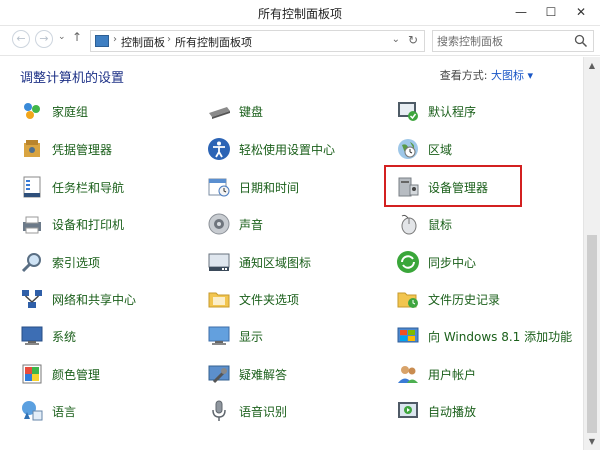 The height and width of the screenshot is (450, 600). I want to click on item-speech-recognition: 语音识别, so click(247, 411).